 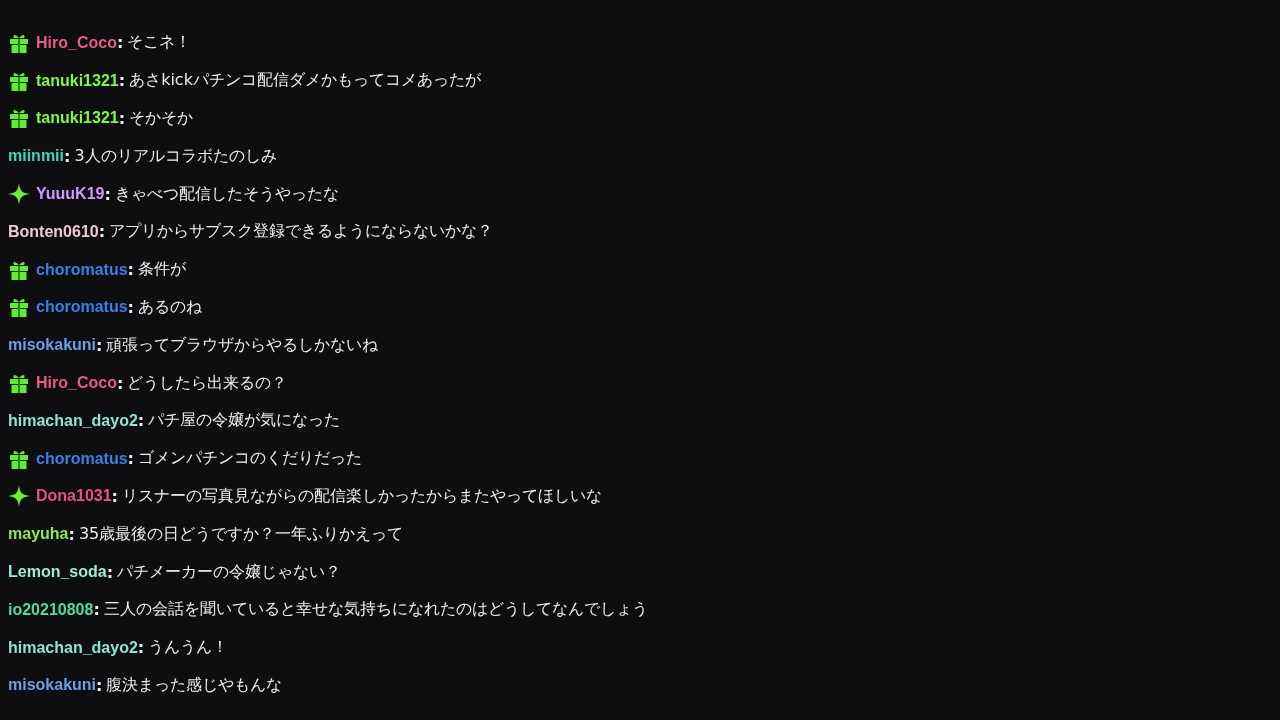 What do you see at coordinates (38, 534) in the screenshot?
I see `username: mayuha` at bounding box center [38, 534].